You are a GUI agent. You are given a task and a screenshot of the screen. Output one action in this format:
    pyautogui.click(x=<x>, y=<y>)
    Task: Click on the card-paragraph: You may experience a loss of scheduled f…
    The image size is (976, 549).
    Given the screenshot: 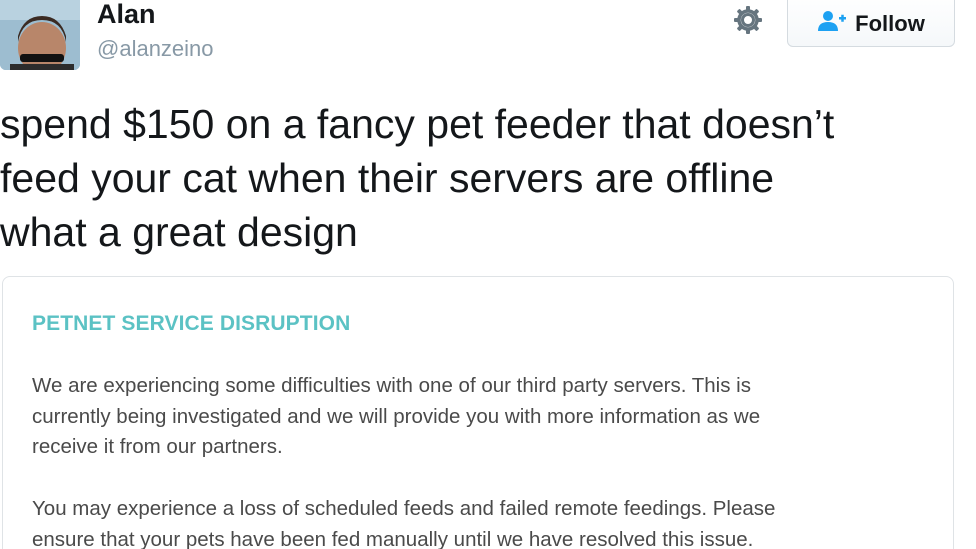 What is the action you would take?
    pyautogui.click(x=482, y=521)
    